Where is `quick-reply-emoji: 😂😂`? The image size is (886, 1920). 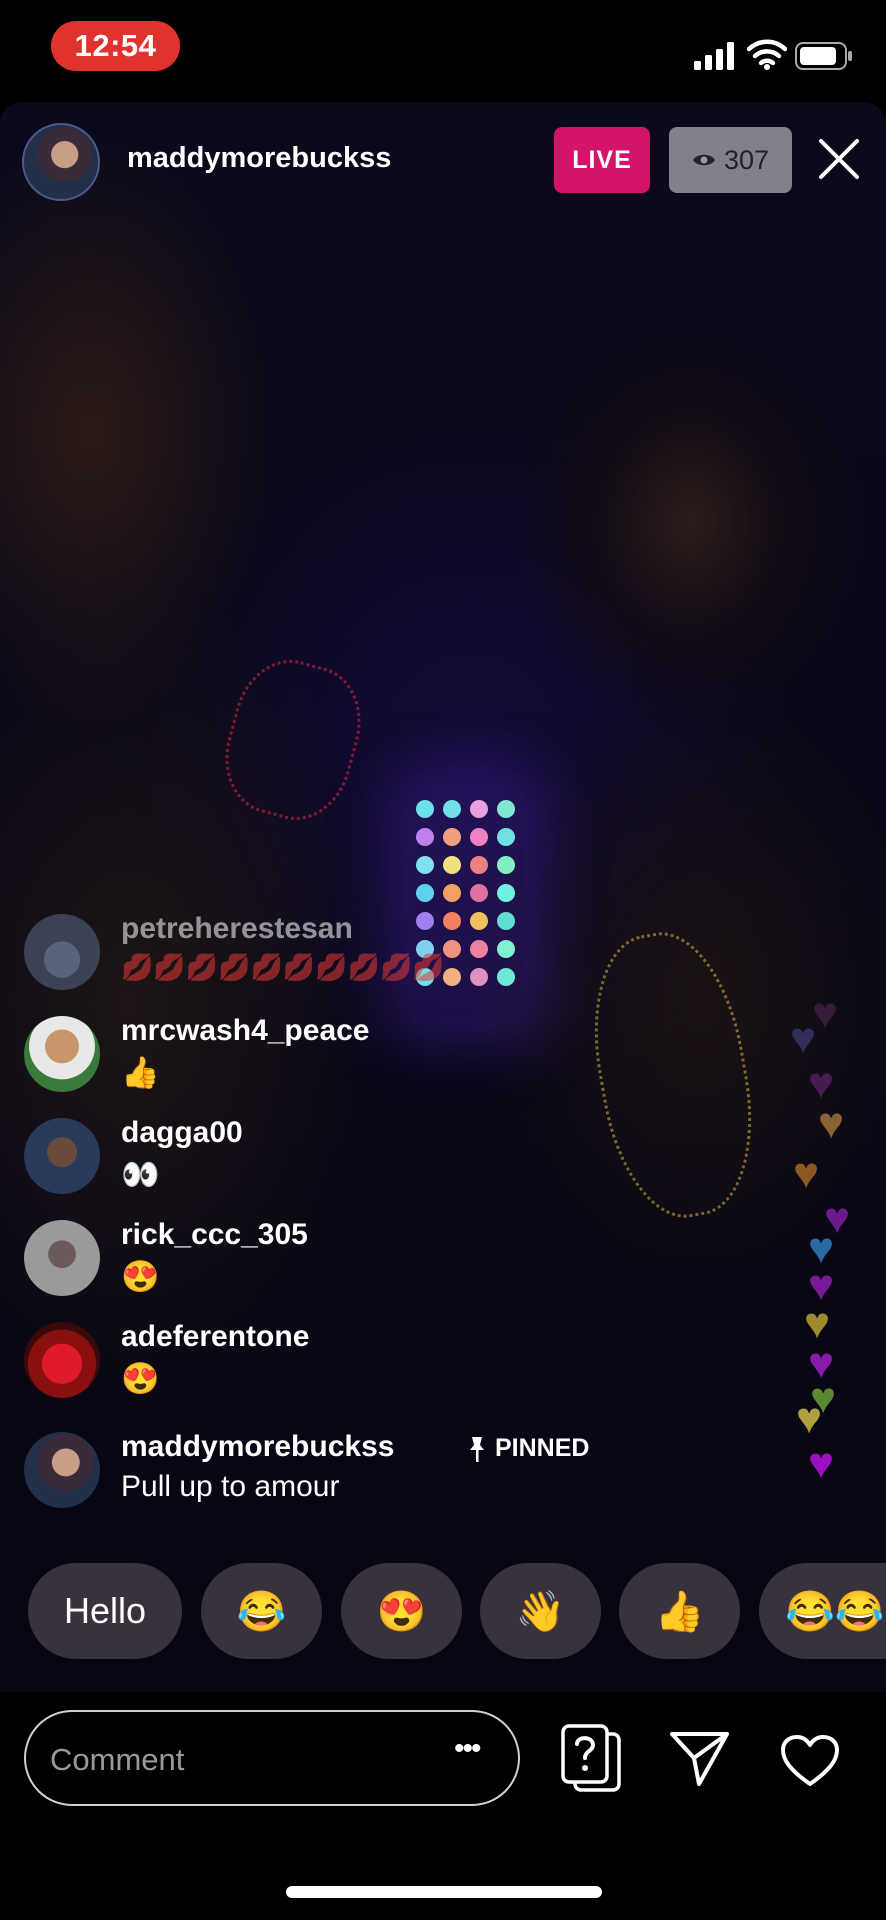 quick-reply-emoji: 😂😂 is located at coordinates (822, 1611).